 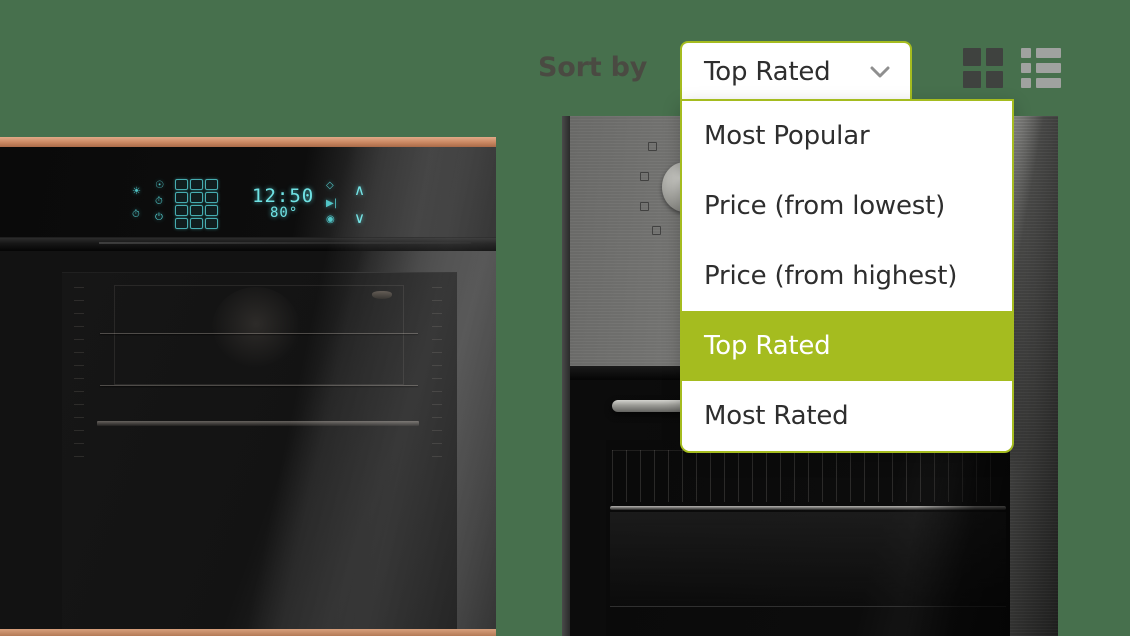 What do you see at coordinates (359, 190) in the screenshot?
I see `oven-up-arrow-icon: ∧` at bounding box center [359, 190].